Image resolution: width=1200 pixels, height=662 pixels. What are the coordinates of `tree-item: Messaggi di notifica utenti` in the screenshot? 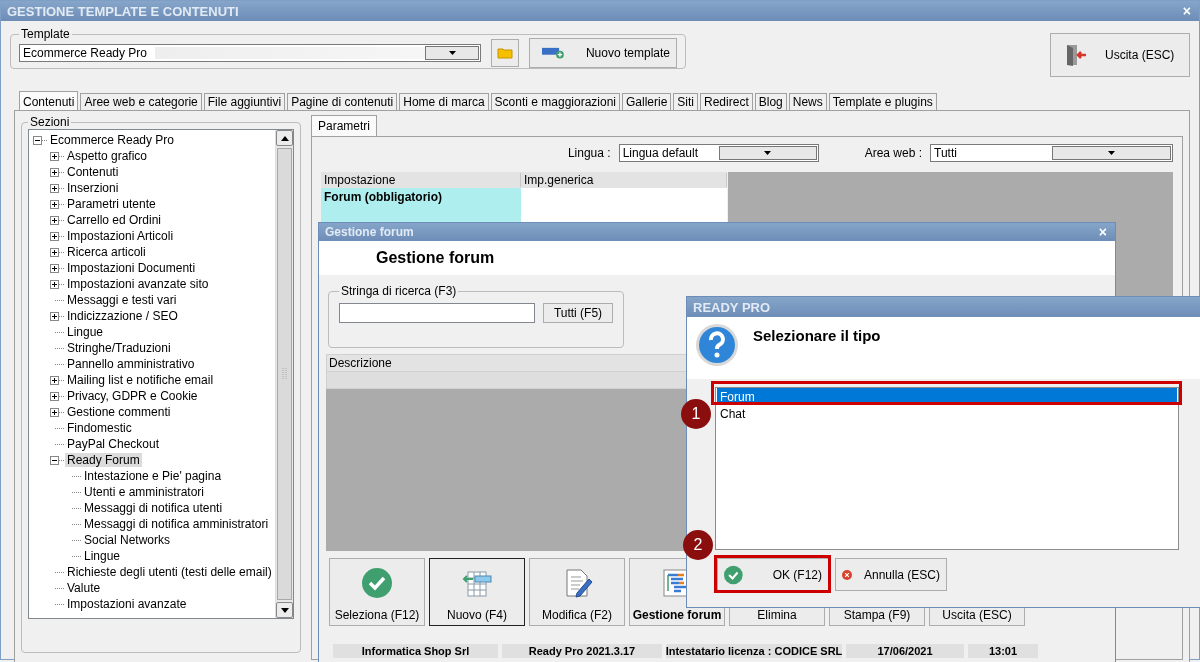 It's located at (153, 508).